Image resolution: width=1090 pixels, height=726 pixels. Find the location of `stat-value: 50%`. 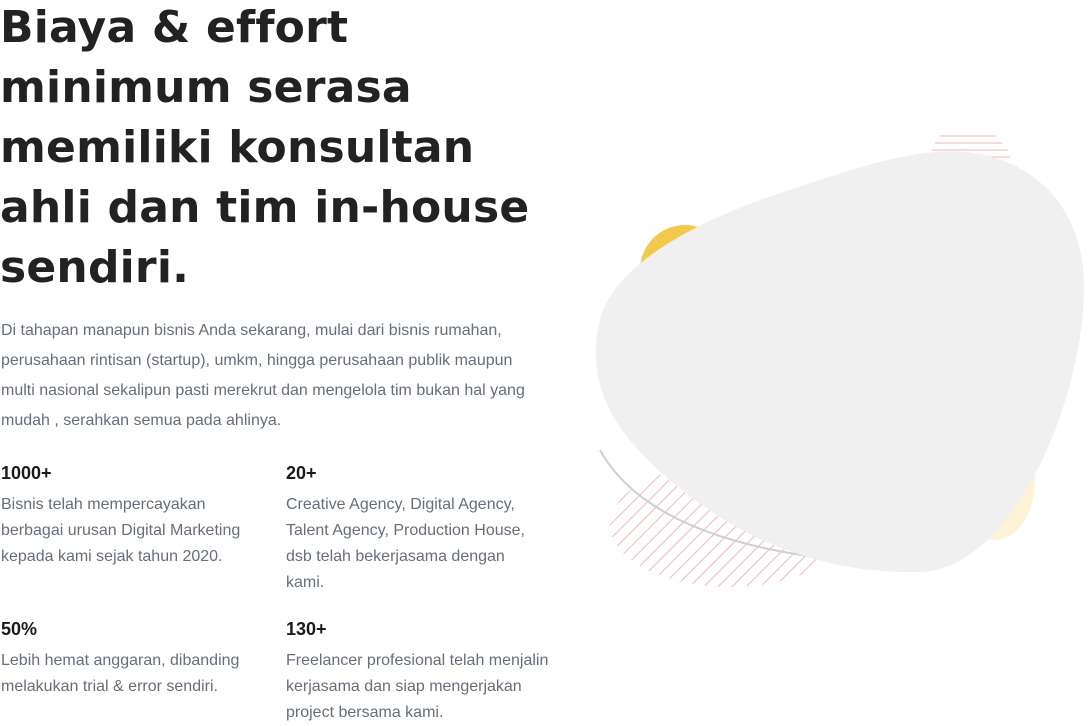

stat-value: 50% is located at coordinates (19, 629).